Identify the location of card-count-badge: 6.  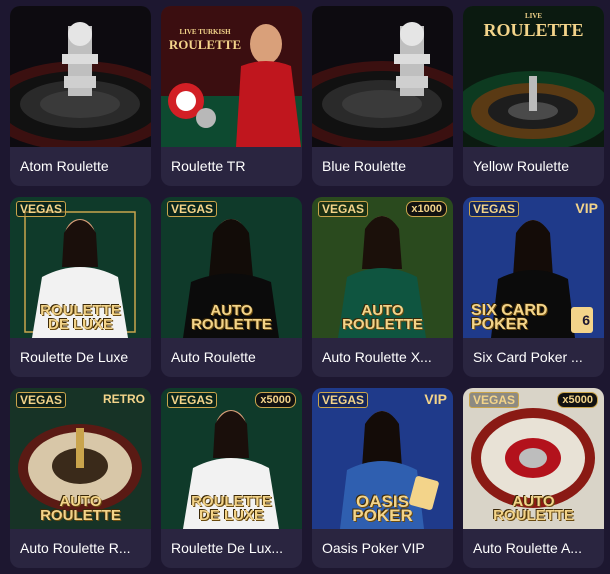
(586, 320).